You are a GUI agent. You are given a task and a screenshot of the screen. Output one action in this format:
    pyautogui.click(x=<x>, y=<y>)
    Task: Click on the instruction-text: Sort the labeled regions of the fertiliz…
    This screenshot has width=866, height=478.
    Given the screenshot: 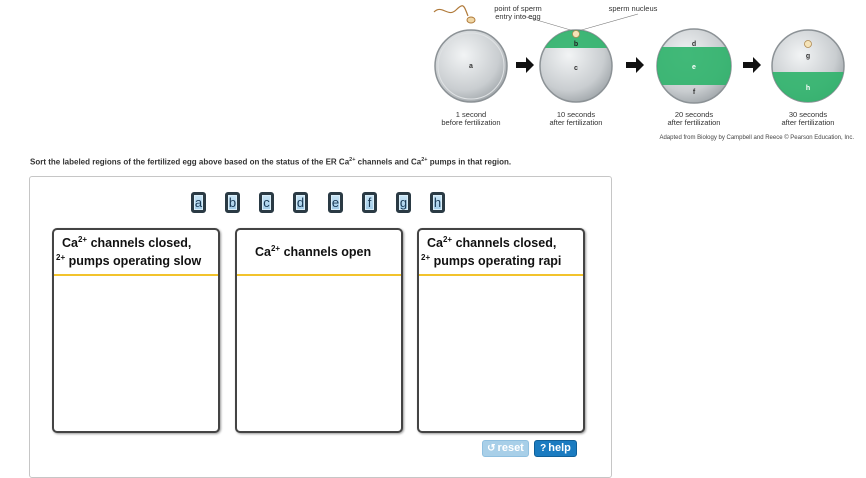 What is the action you would take?
    pyautogui.click(x=271, y=162)
    